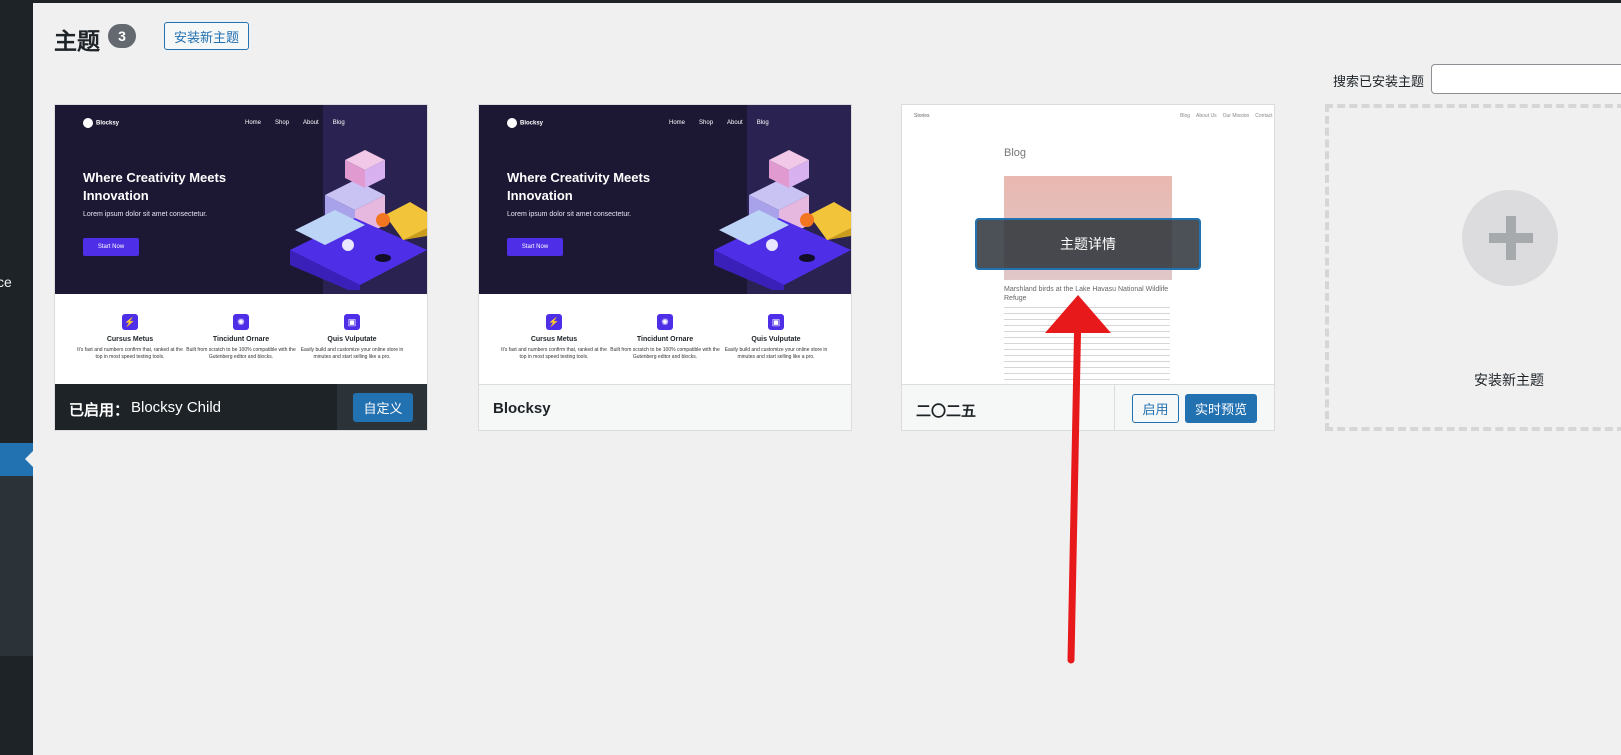 The height and width of the screenshot is (755, 1621). I want to click on admin-sidebar: ce, so click(16, 377).